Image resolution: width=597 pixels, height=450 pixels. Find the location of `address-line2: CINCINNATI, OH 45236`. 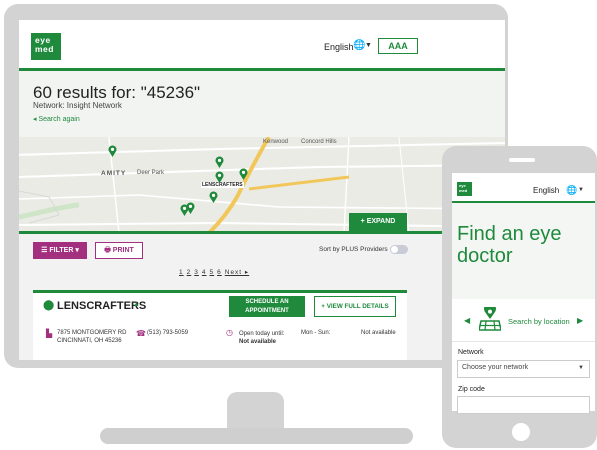

address-line2: CINCINNATI, OH 45236 is located at coordinates (89, 341).